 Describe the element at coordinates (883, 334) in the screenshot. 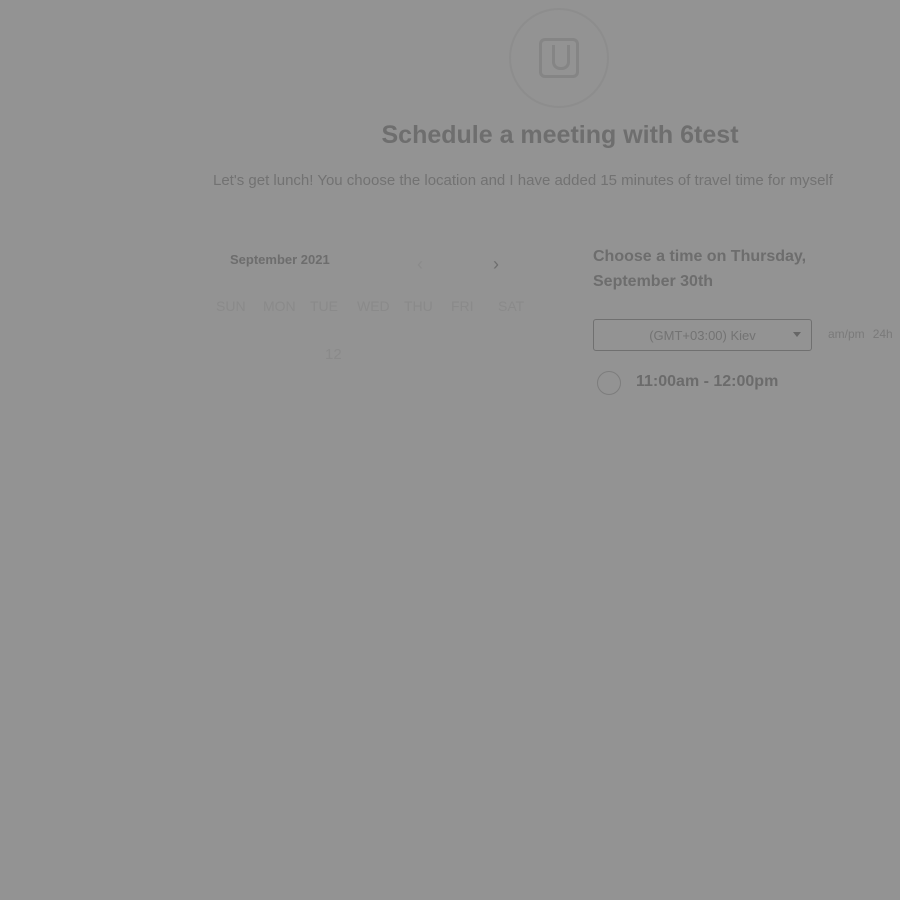

I see `format-24h-option: 24h` at that location.